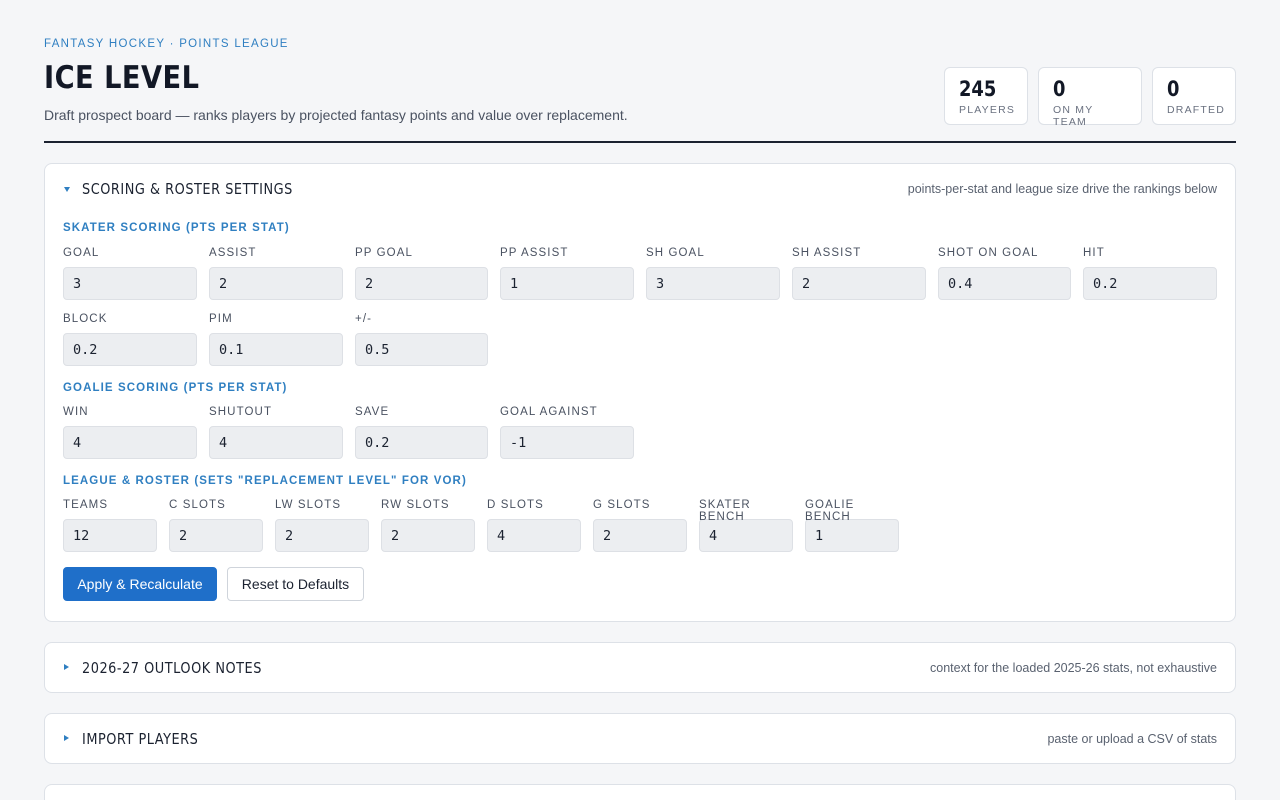  What do you see at coordinates (852, 535) in the screenshot?
I see `goalie-bench-input` at bounding box center [852, 535].